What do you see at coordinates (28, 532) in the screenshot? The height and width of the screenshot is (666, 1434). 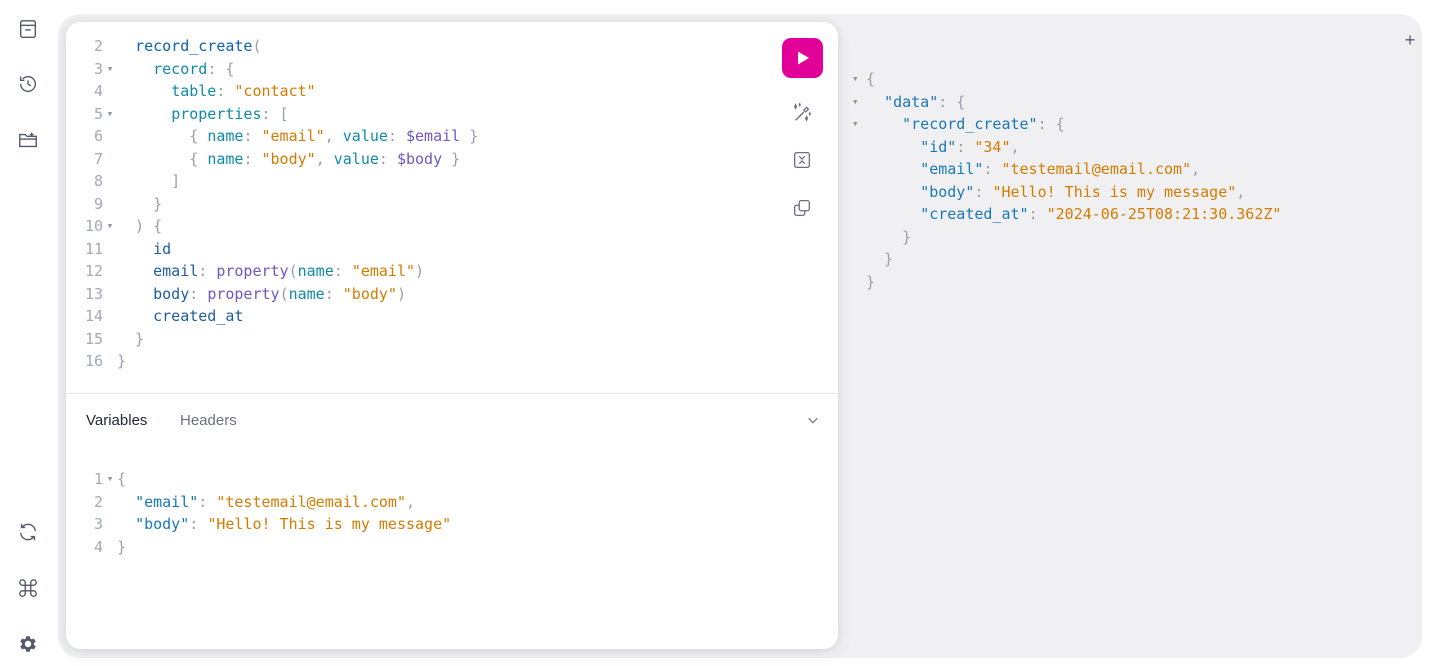 I see `refetch-icon` at bounding box center [28, 532].